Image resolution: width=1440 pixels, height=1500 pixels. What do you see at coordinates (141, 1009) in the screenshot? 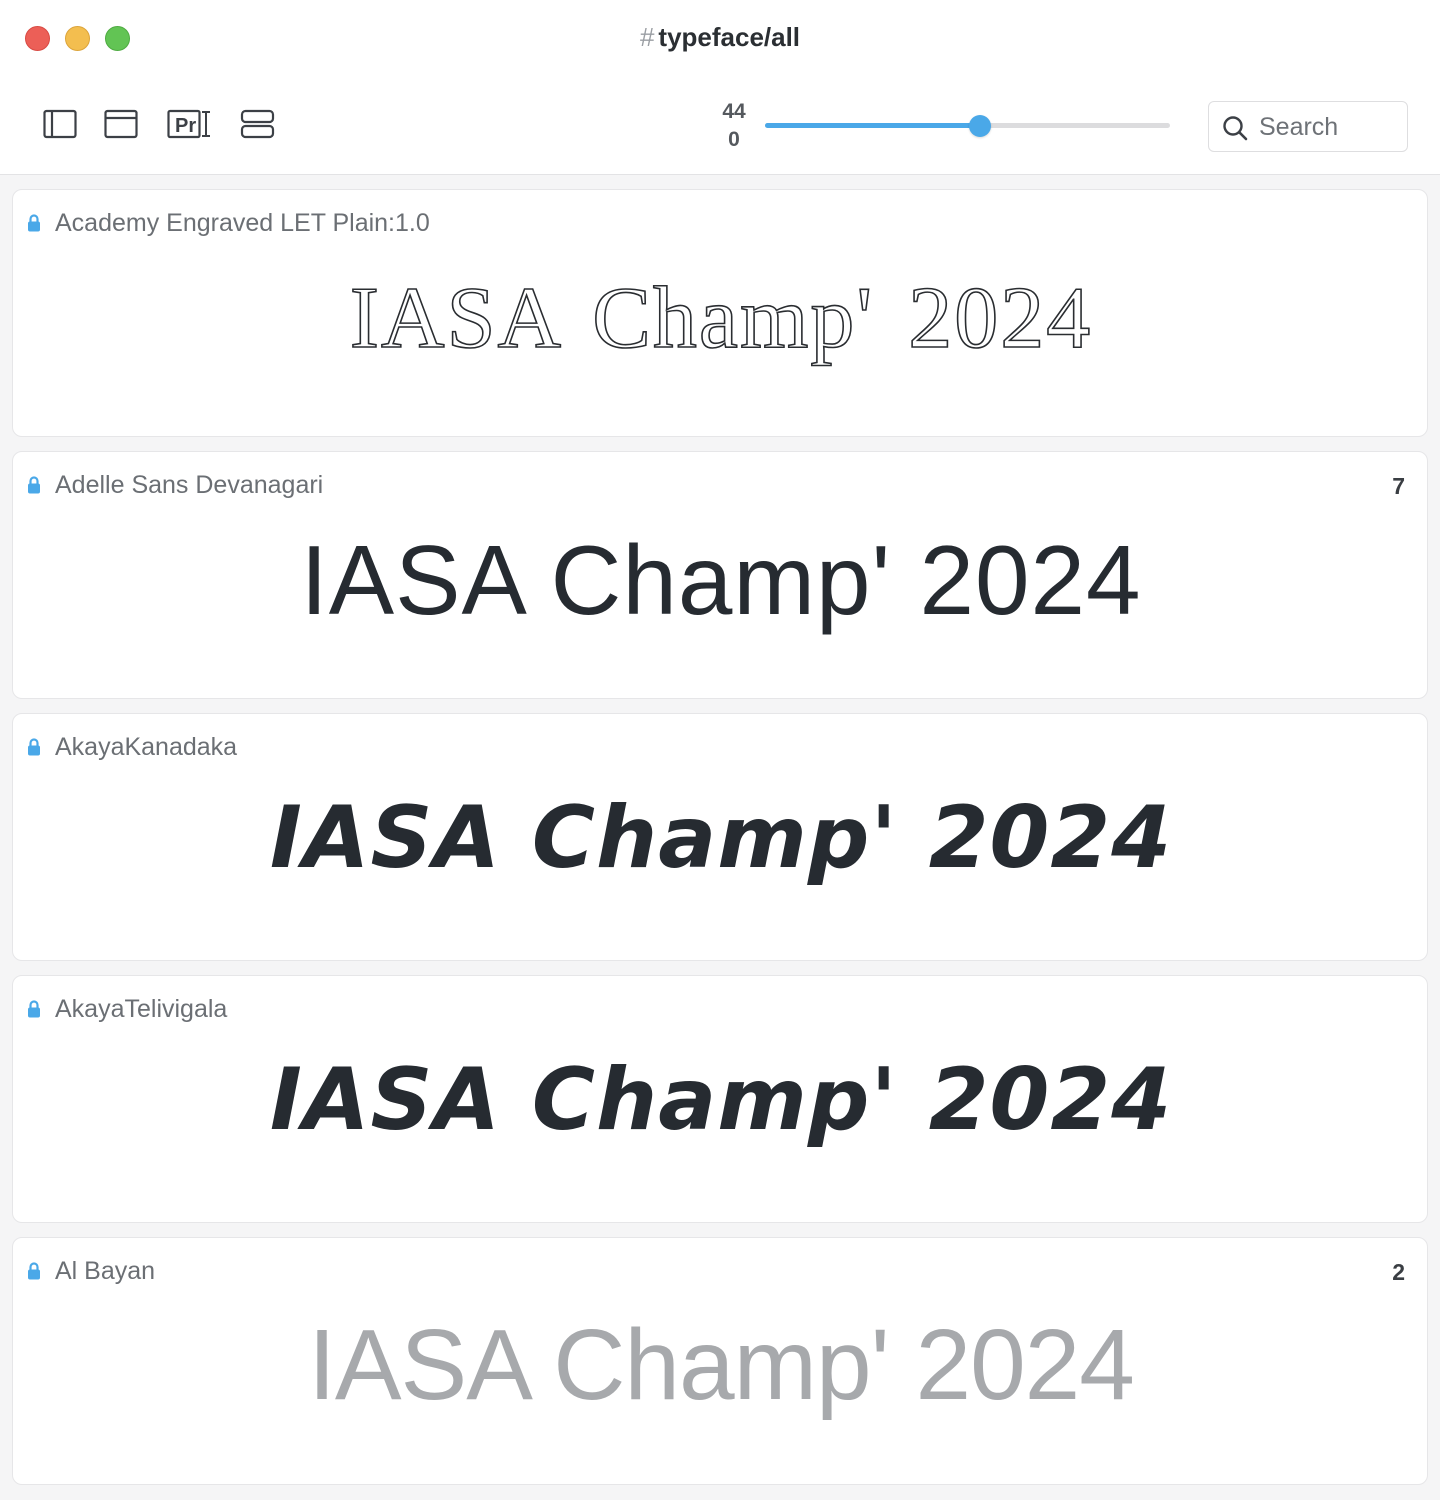
I see `font-name: AkayaTelivigala` at bounding box center [141, 1009].